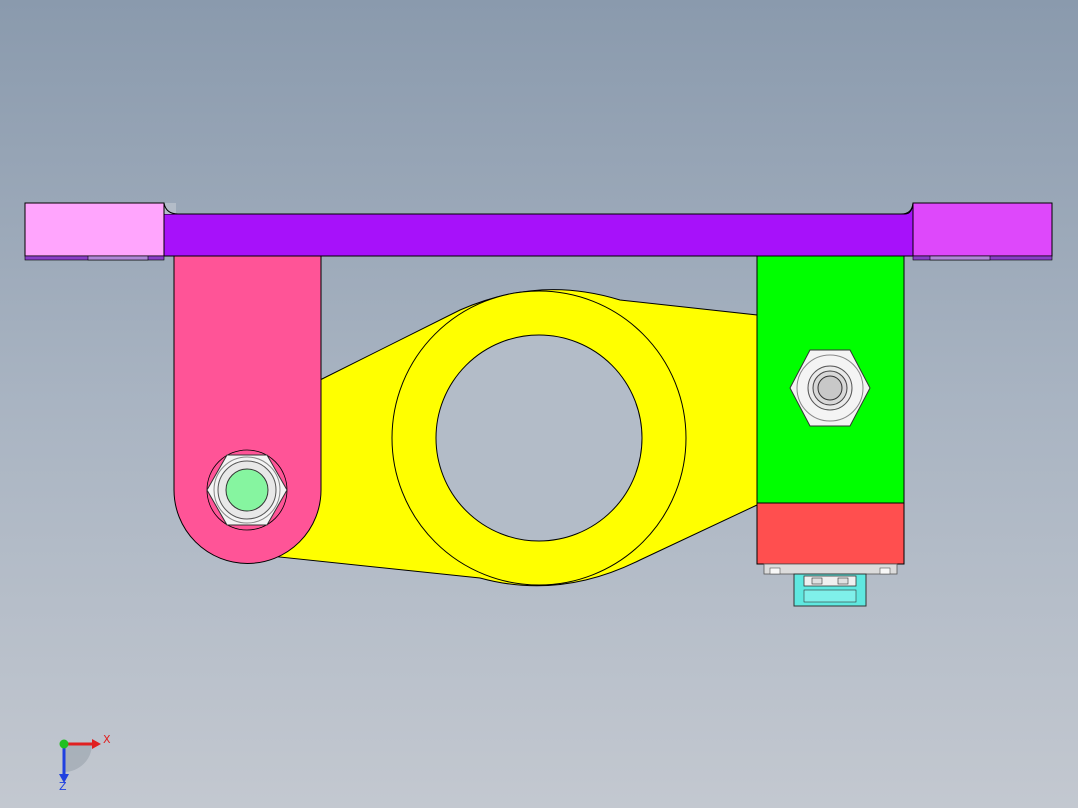  What do you see at coordinates (107, 739) in the screenshot?
I see `x-axis-label: X` at bounding box center [107, 739].